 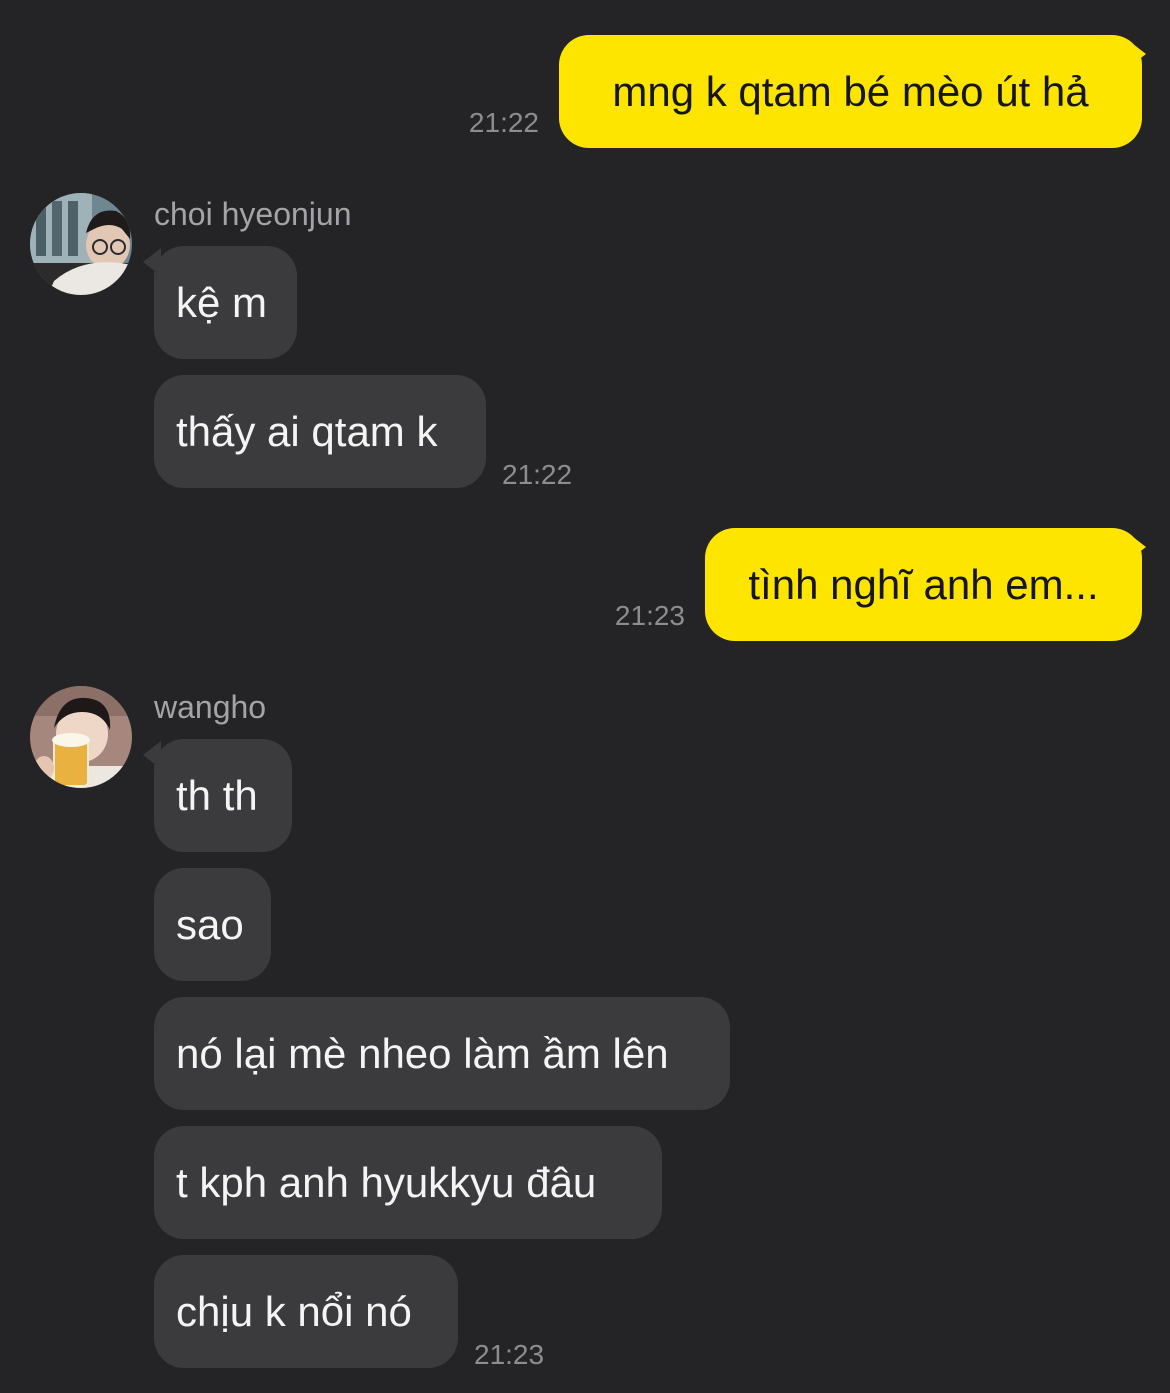 What do you see at coordinates (210, 707) in the screenshot?
I see `sender-name: wangho` at bounding box center [210, 707].